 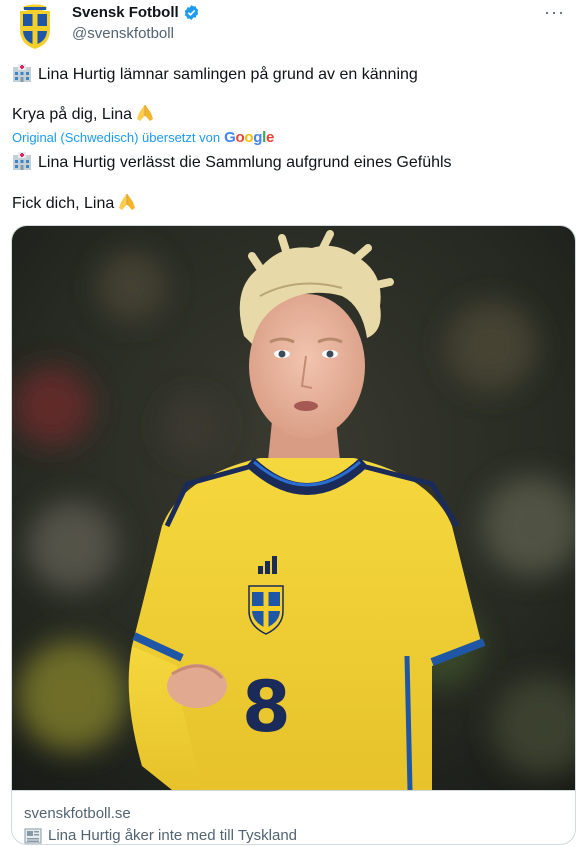 I want to click on tweet-text-line-2: Krya på dig, Lina, so click(x=83, y=114).